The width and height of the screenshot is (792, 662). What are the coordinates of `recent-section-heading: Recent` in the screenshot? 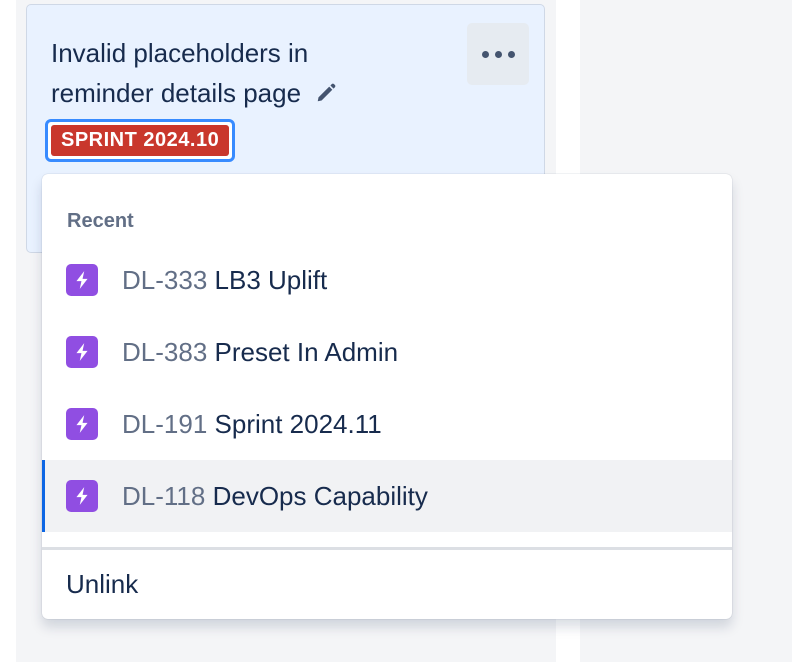 It's located at (100, 221).